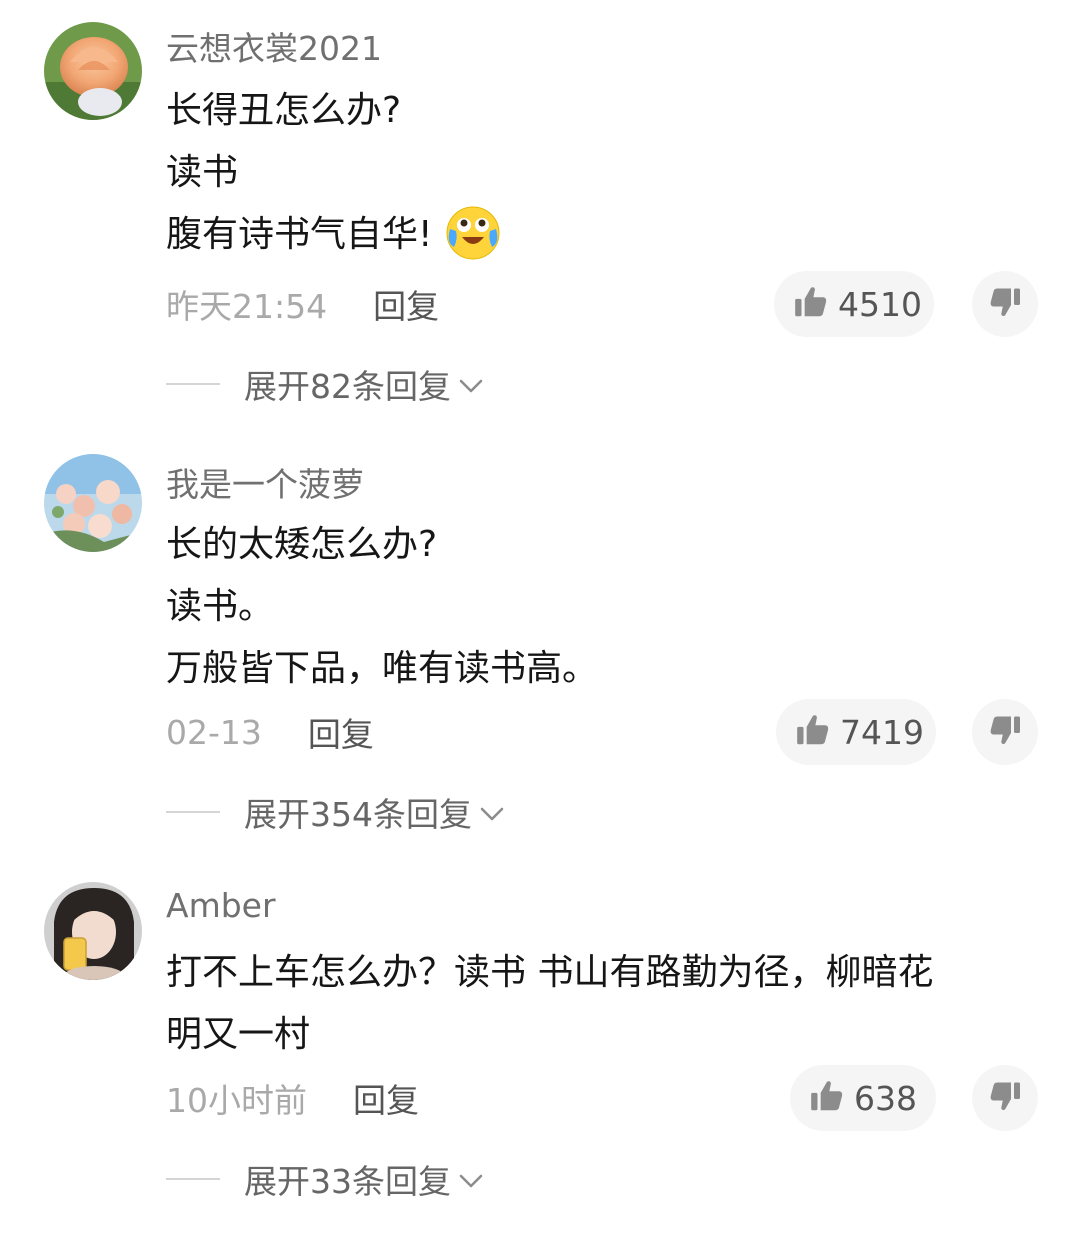 The image size is (1080, 1242). What do you see at coordinates (382, 668) in the screenshot?
I see `comment-line: 万般皆下品，唯有读书高。` at bounding box center [382, 668].